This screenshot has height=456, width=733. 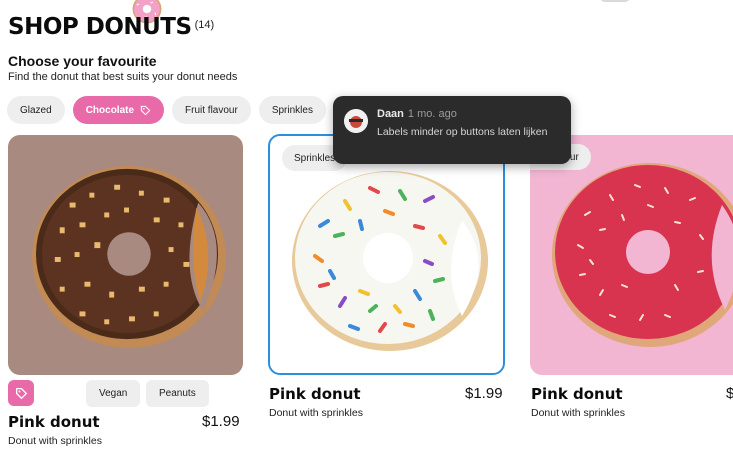 What do you see at coordinates (100, 27) in the screenshot?
I see `page-title: SHOP DONUTS` at bounding box center [100, 27].